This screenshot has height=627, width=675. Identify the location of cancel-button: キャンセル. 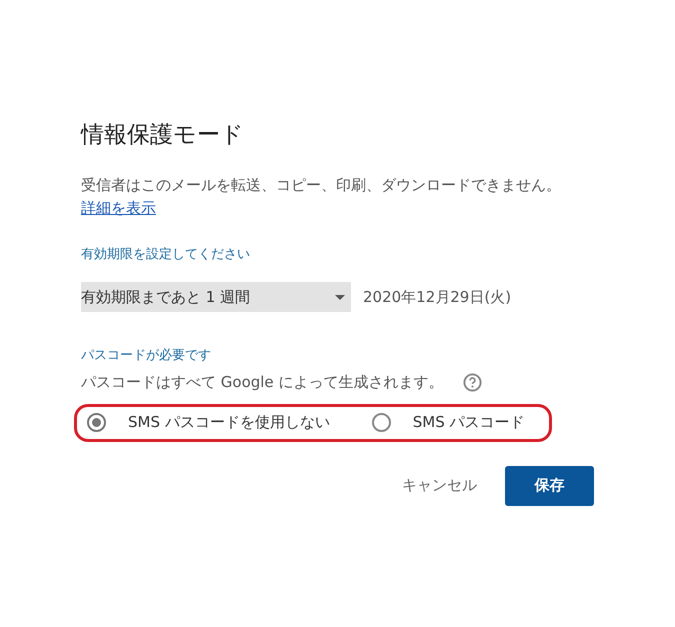
(439, 486).